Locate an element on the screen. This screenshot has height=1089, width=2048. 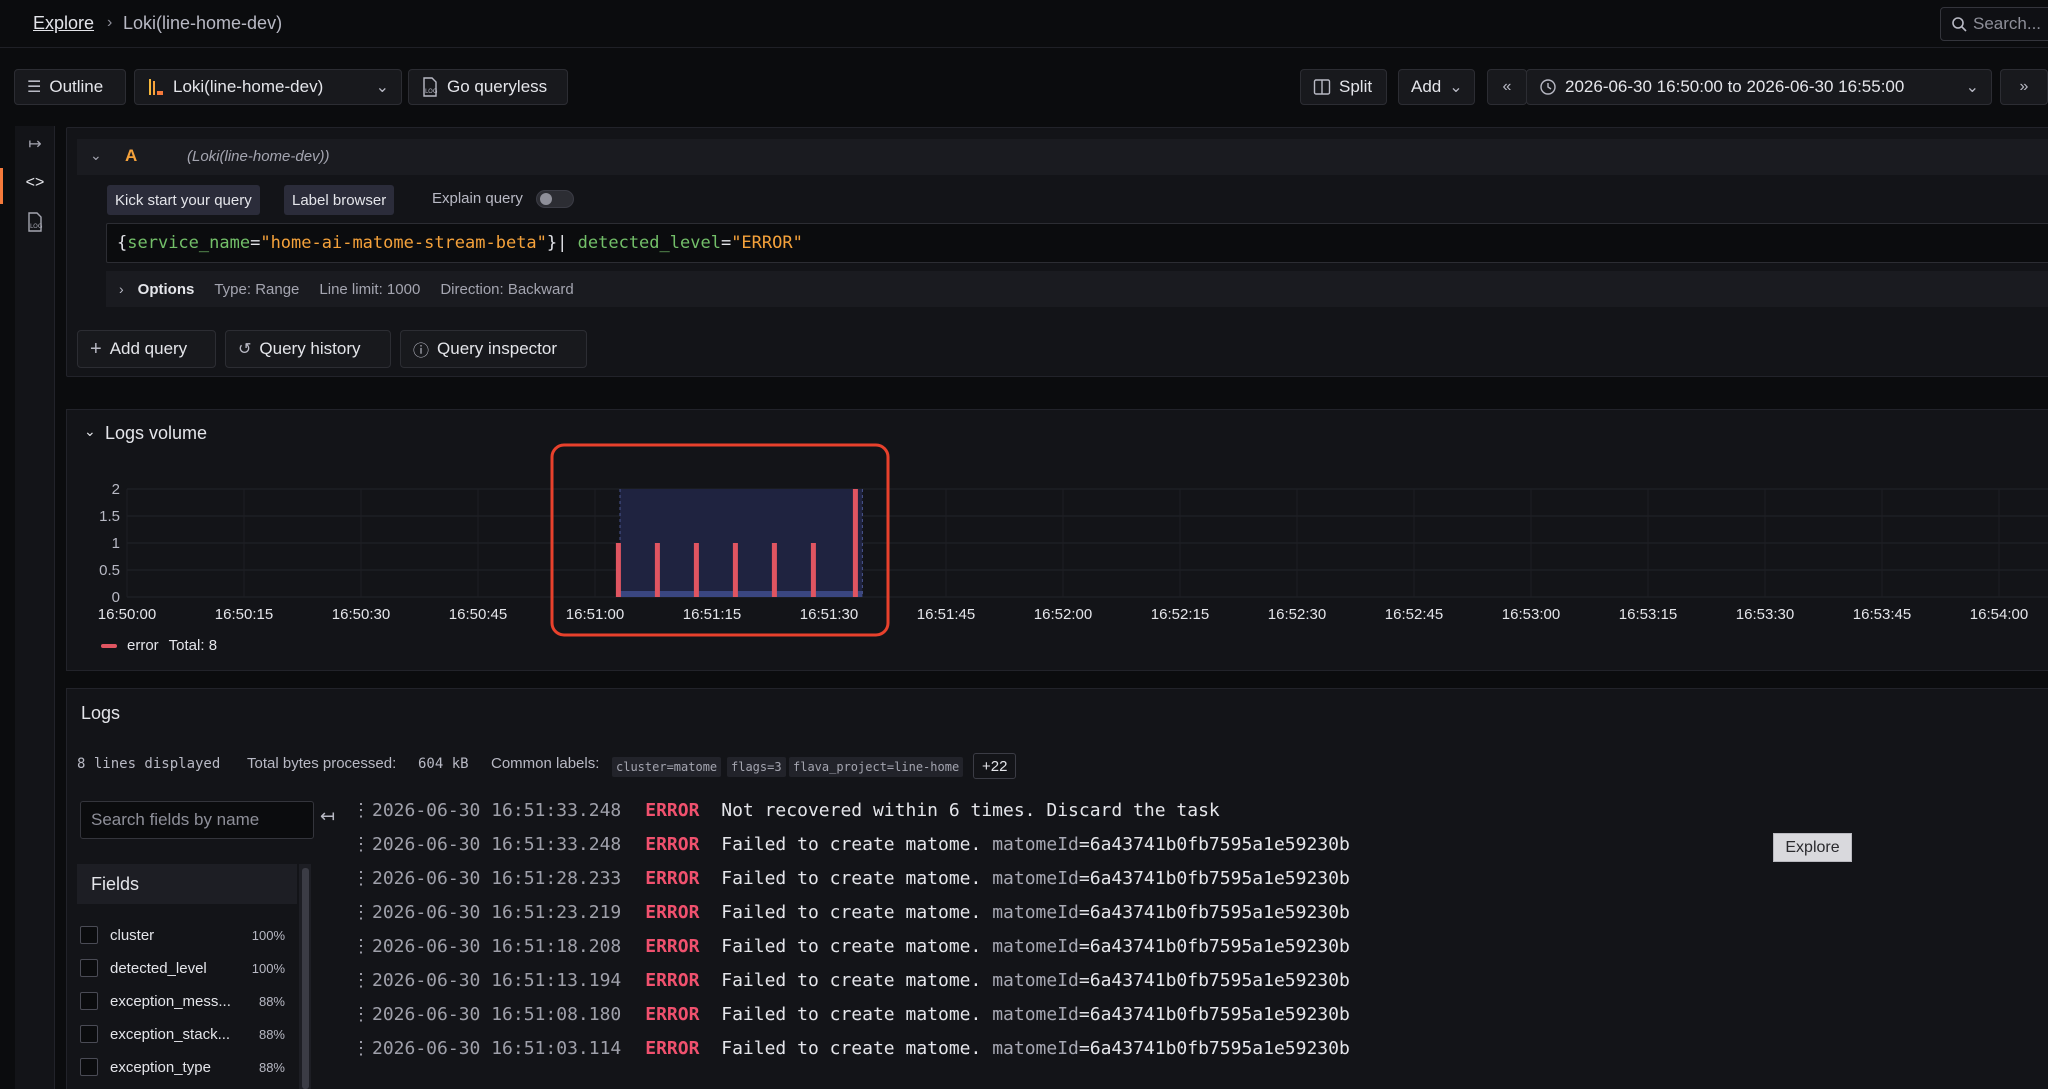
y-tick-label: 0 is located at coordinates (116, 597).